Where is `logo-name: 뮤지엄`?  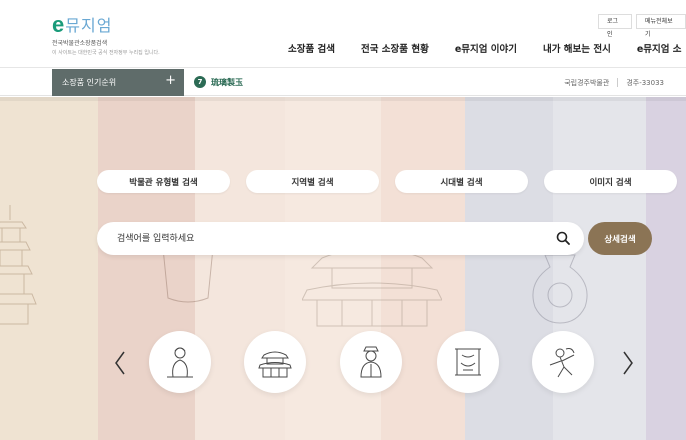 logo-name: 뮤지엄 is located at coordinates (89, 25).